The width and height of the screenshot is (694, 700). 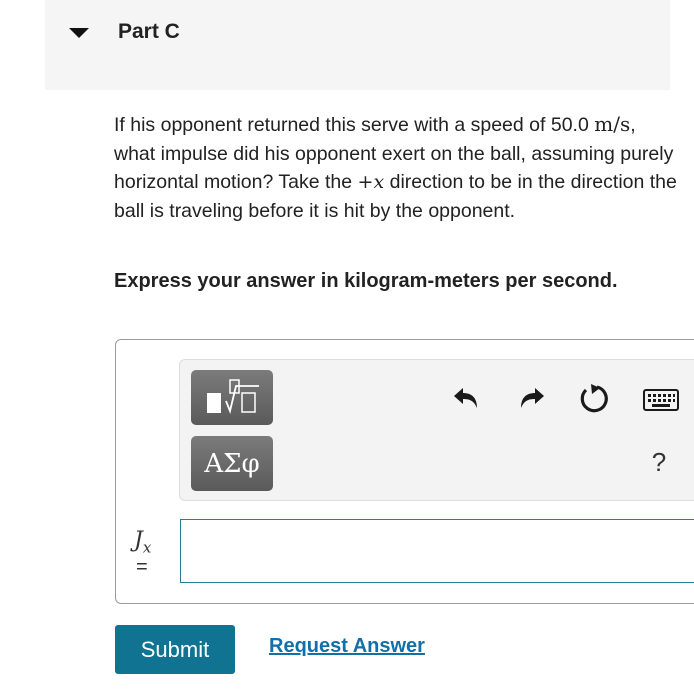 I want to click on answer-input, so click(x=437, y=551).